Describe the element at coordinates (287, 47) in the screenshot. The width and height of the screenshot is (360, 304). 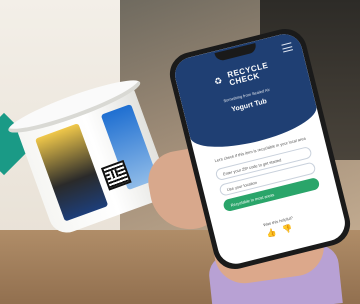
I see `menu-icon` at that location.